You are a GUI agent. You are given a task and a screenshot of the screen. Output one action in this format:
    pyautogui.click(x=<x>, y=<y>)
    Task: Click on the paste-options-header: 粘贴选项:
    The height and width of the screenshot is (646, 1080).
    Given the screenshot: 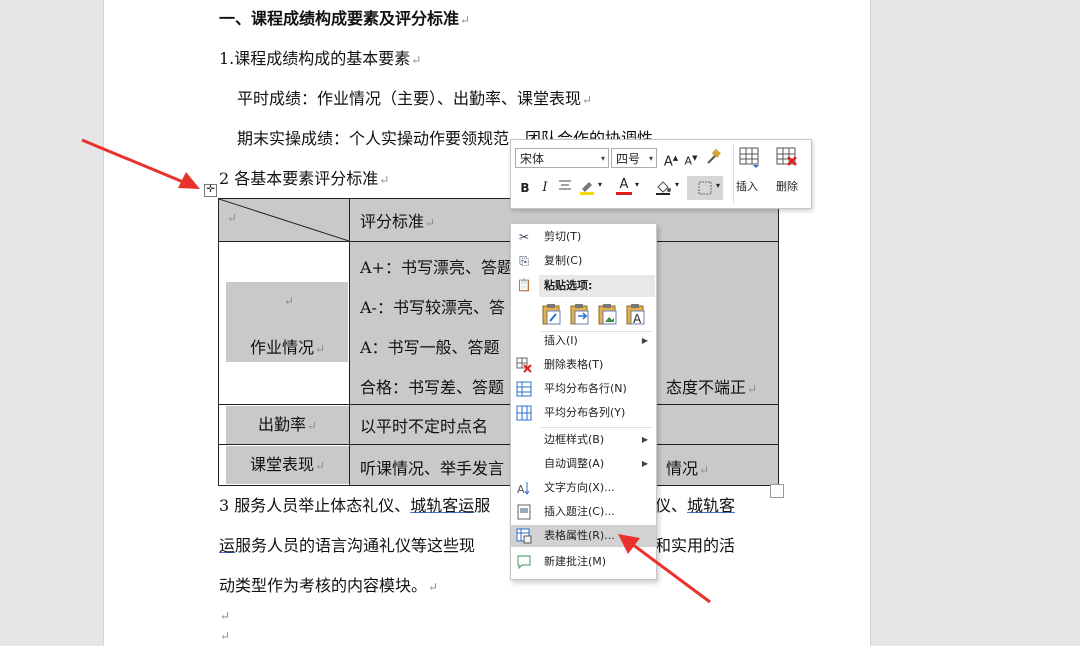 What is the action you would take?
    pyautogui.click(x=597, y=286)
    